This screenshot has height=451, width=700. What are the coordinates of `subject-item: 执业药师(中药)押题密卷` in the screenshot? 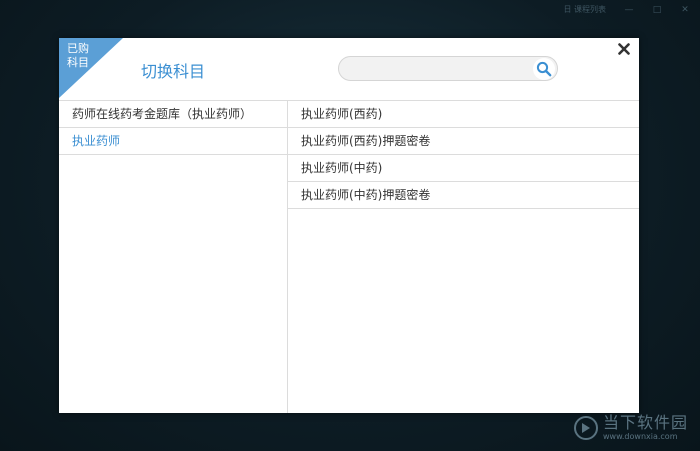 It's located at (463, 195).